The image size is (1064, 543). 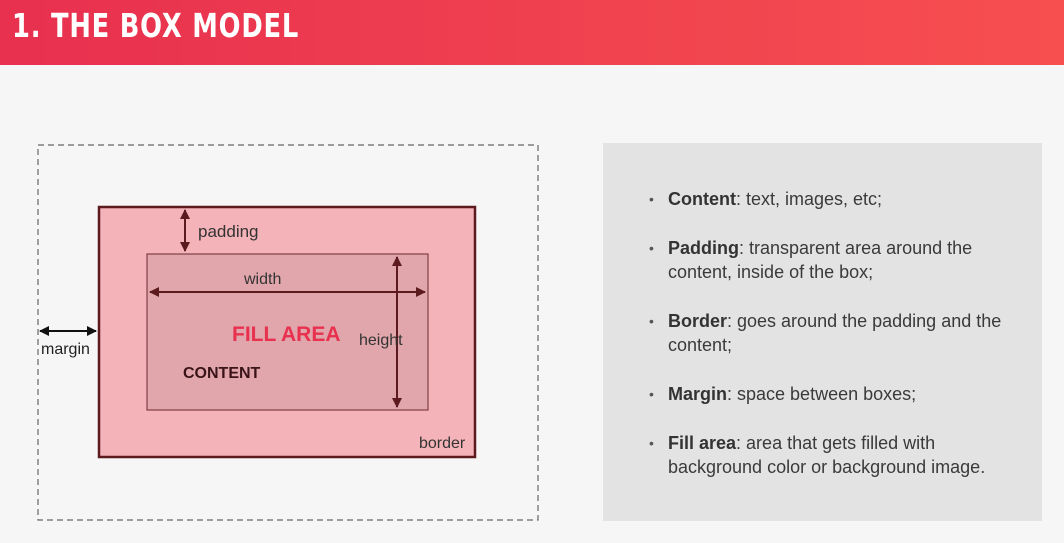 I want to click on definition-margin: Margin: space between boxes;, so click(x=839, y=394).